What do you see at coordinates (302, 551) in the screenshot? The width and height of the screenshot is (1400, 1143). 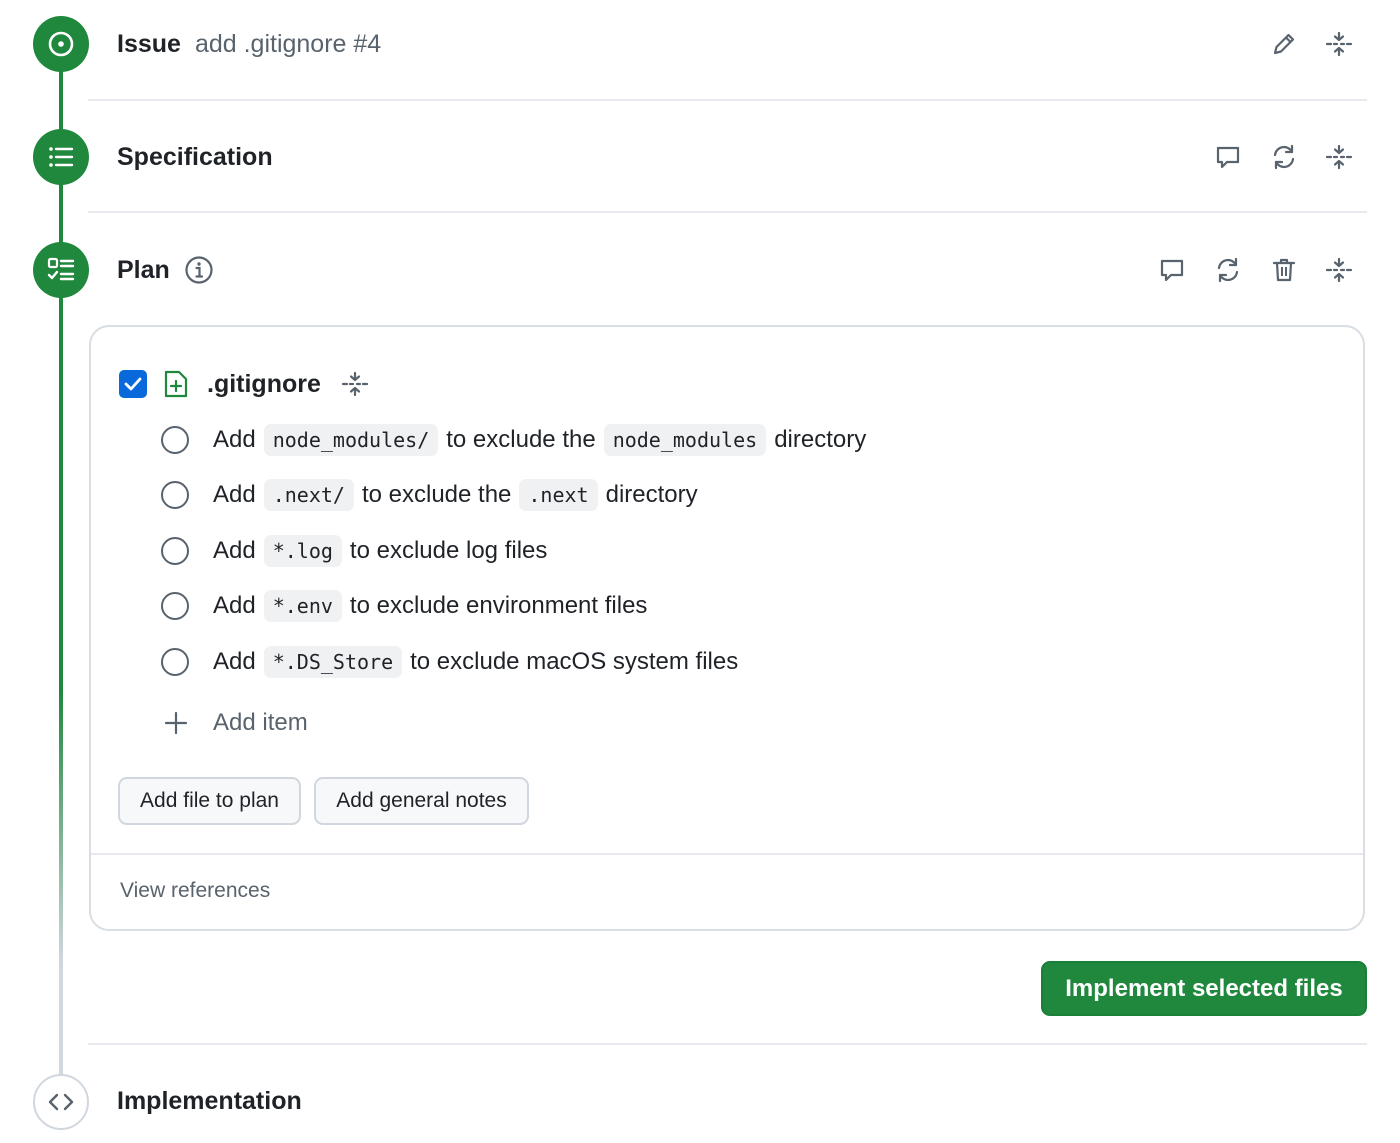 I see `plan-item-code: *.log` at bounding box center [302, 551].